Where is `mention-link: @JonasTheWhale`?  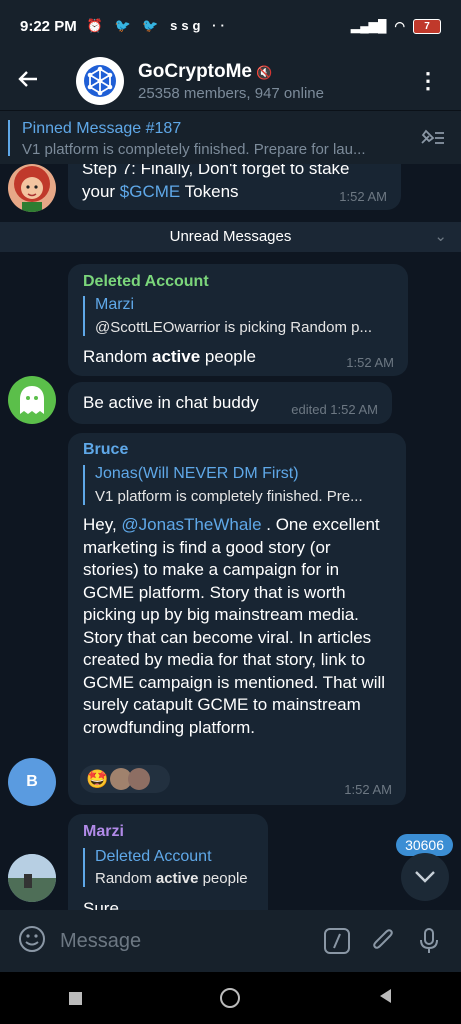 mention-link: @JonasTheWhale is located at coordinates (191, 524).